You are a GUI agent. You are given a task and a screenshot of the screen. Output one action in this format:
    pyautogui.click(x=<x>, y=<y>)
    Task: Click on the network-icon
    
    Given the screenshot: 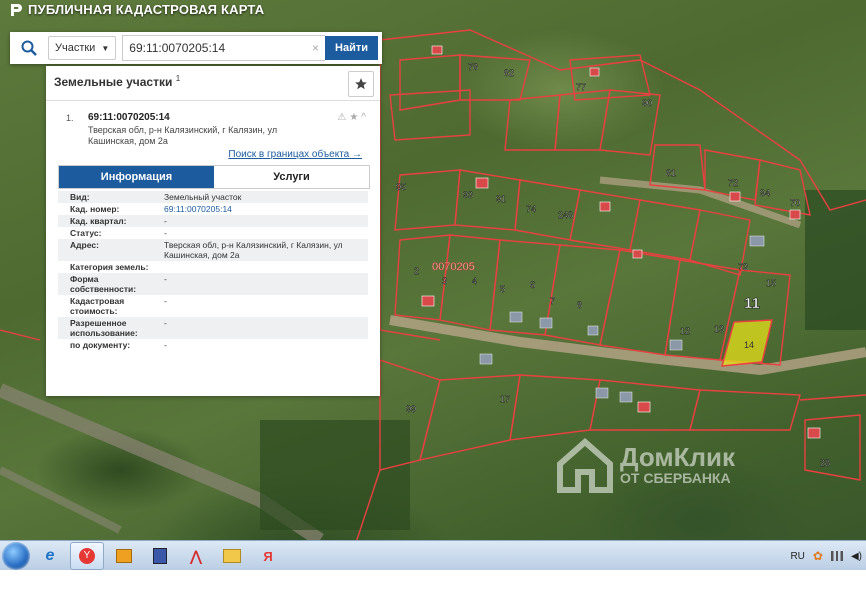 What is the action you would take?
    pyautogui.click(x=836, y=556)
    